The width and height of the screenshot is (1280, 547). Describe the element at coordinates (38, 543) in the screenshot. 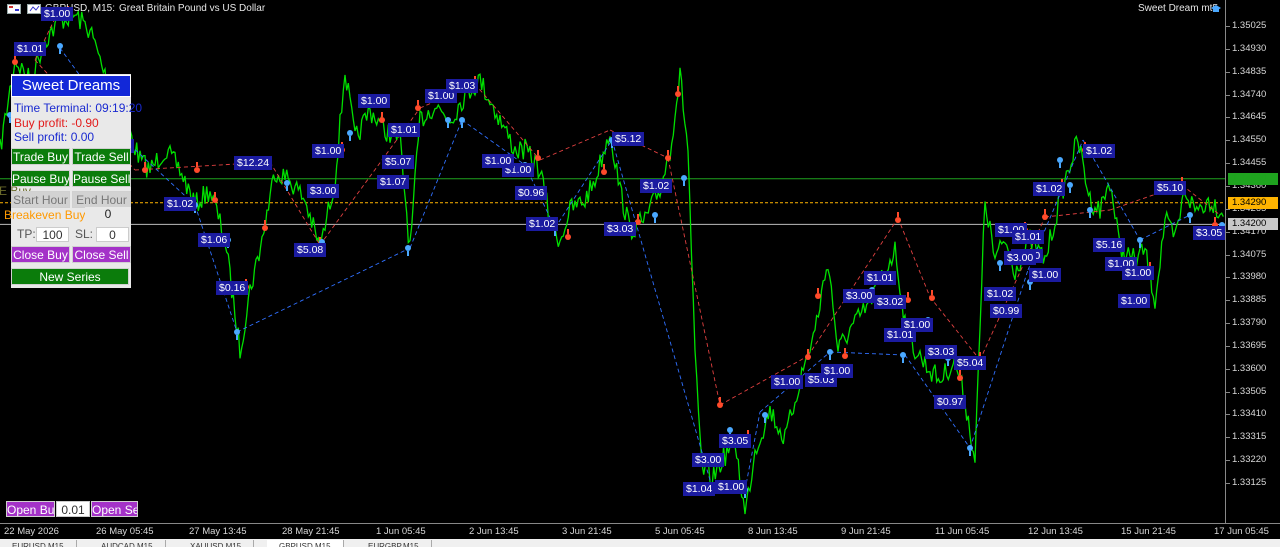

I see `symbol-tab: EURUSD,M15` at that location.